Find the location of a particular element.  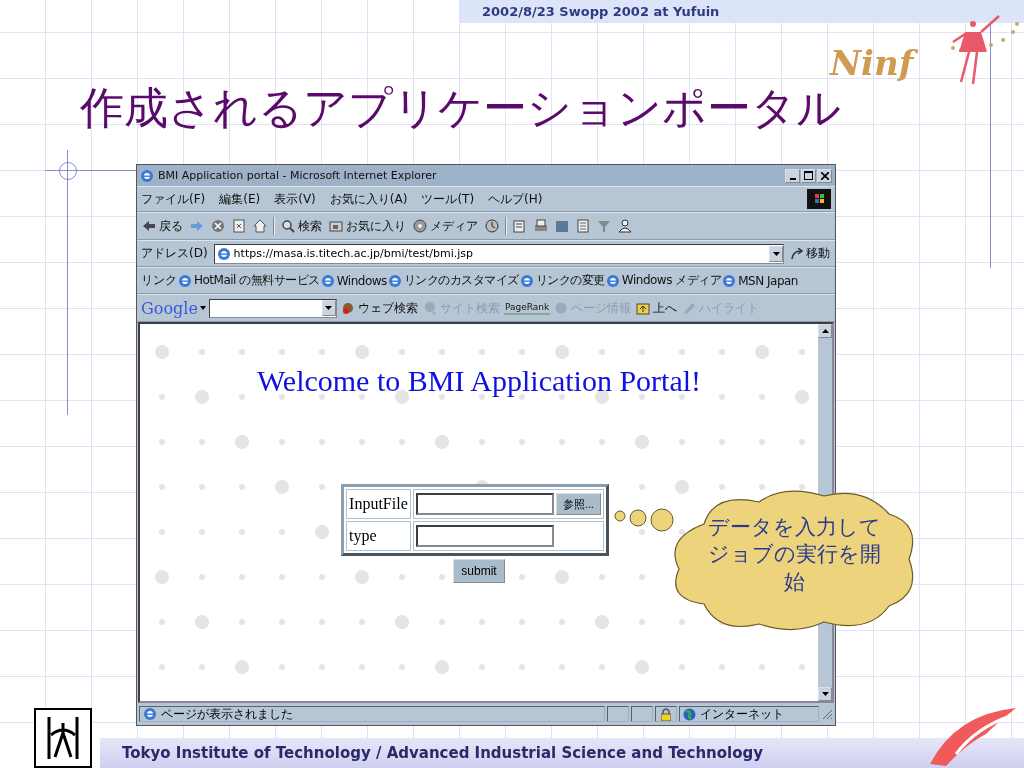

windows-logo-icon is located at coordinates (819, 199).